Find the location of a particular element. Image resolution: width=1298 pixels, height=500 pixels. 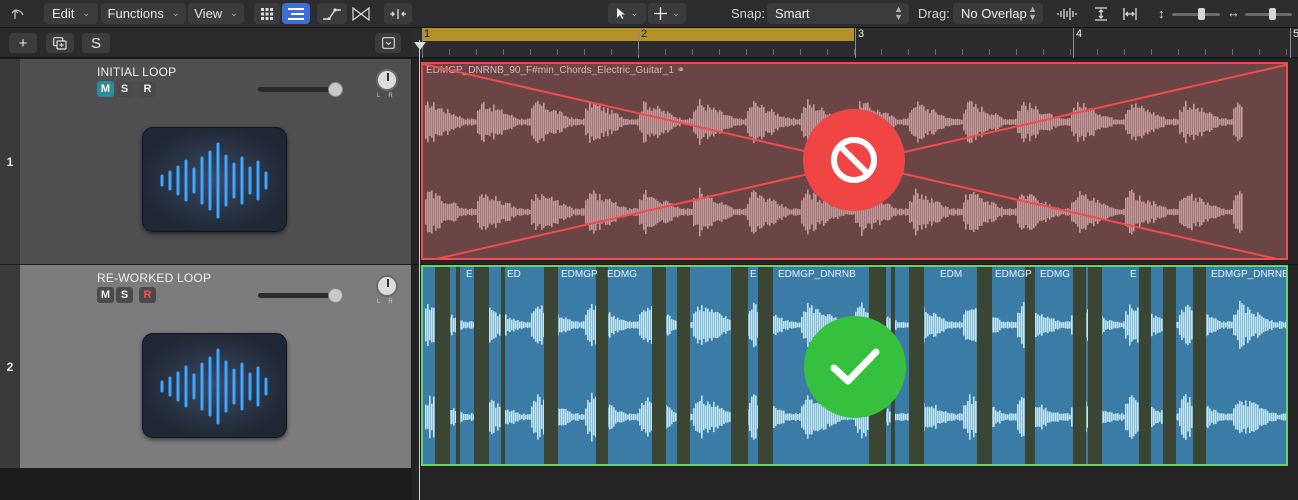

view-menu: View ⌄ is located at coordinates (216, 13).